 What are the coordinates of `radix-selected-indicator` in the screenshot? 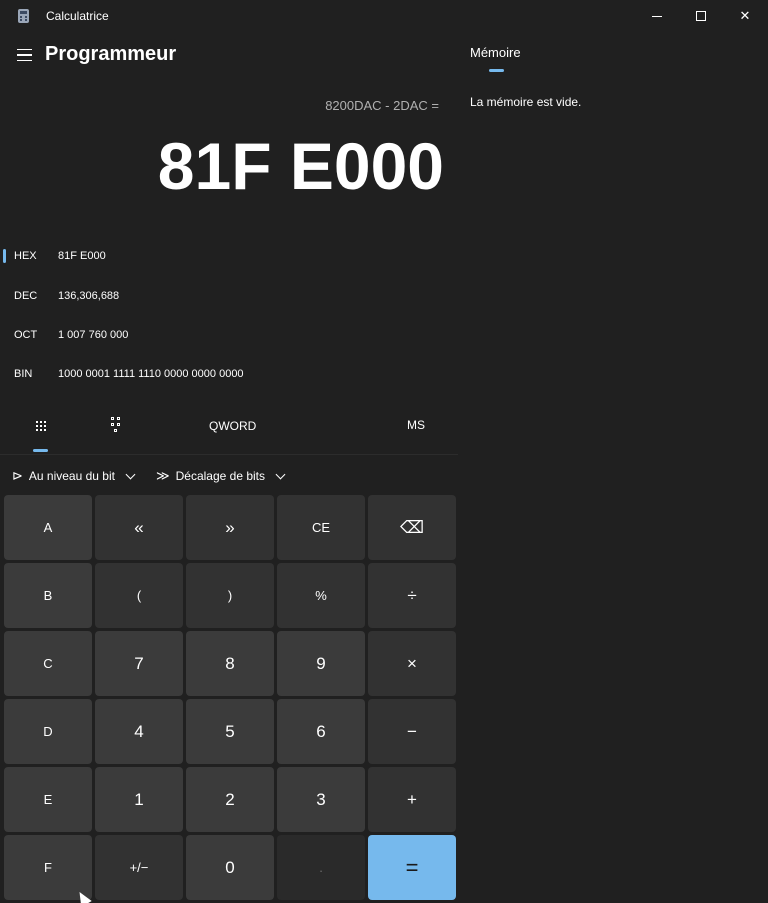 It's located at (4, 256).